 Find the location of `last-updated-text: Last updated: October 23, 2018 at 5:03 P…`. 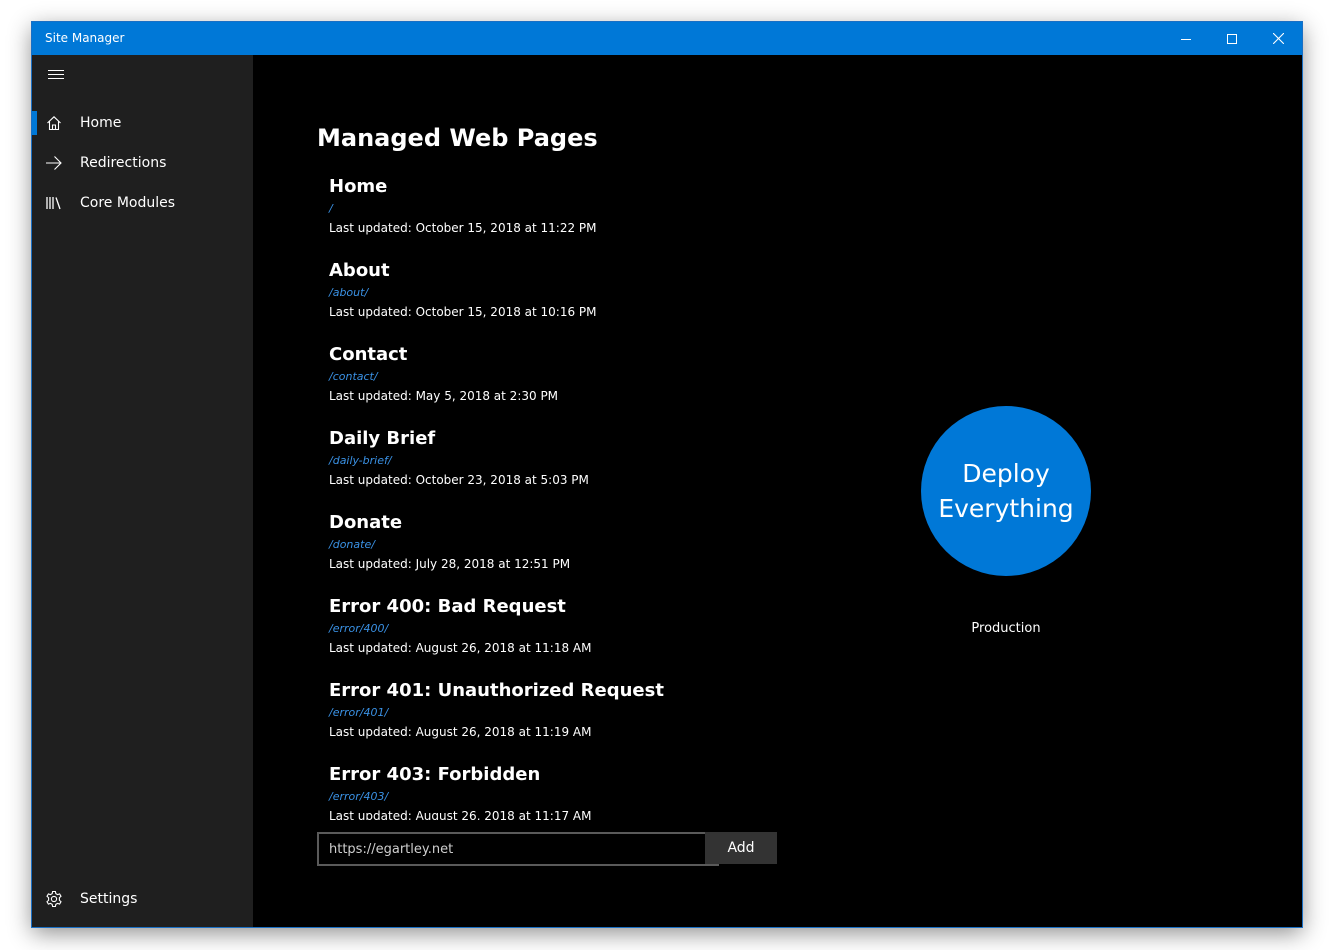

last-updated-text: Last updated: October 23, 2018 at 5:03 P… is located at coordinates (459, 480).